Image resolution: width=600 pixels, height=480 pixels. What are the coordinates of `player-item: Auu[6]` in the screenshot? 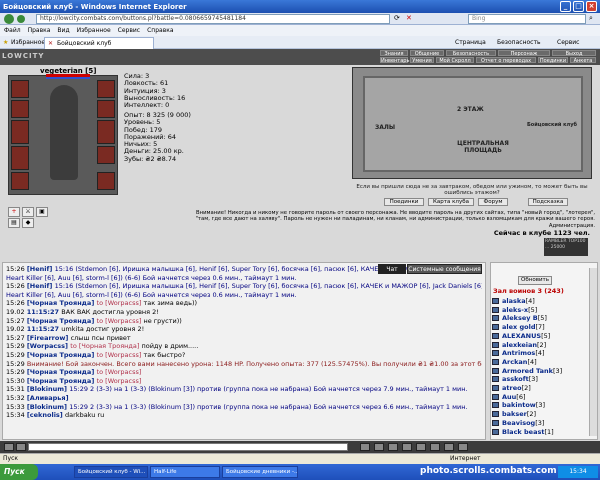 It's located at (509, 397).